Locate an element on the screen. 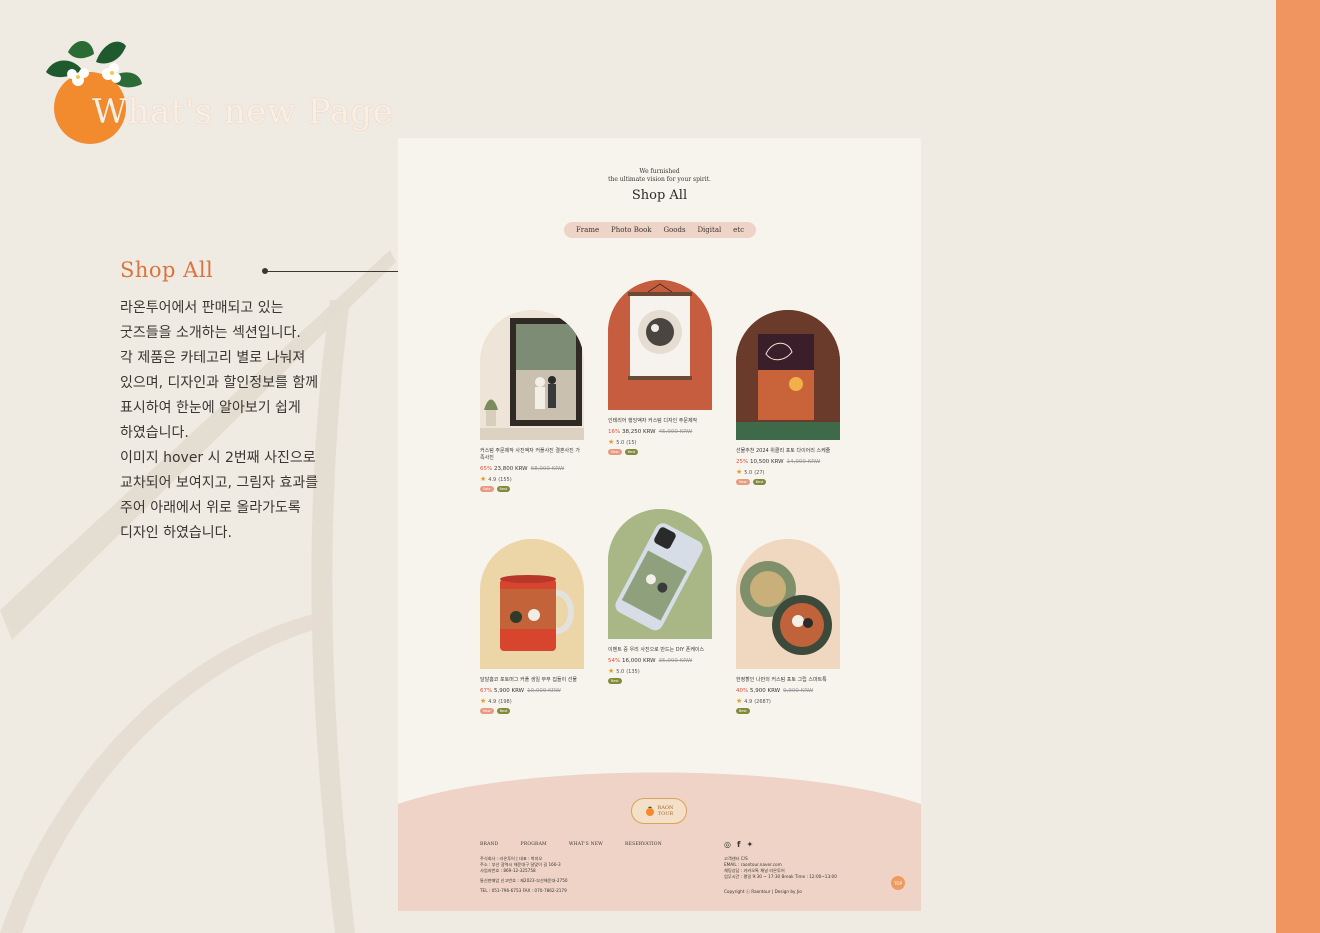 Image resolution: width=1320 pixels, height=933 pixels. discount-rate: 54% is located at coordinates (614, 661).